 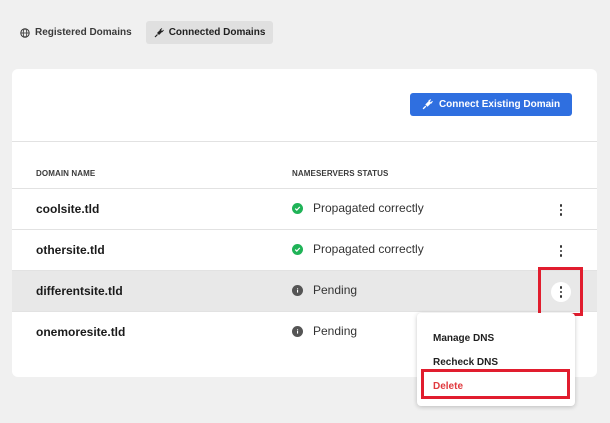 What do you see at coordinates (66, 173) in the screenshot?
I see `header-domain-name: DOMAIN NAME` at bounding box center [66, 173].